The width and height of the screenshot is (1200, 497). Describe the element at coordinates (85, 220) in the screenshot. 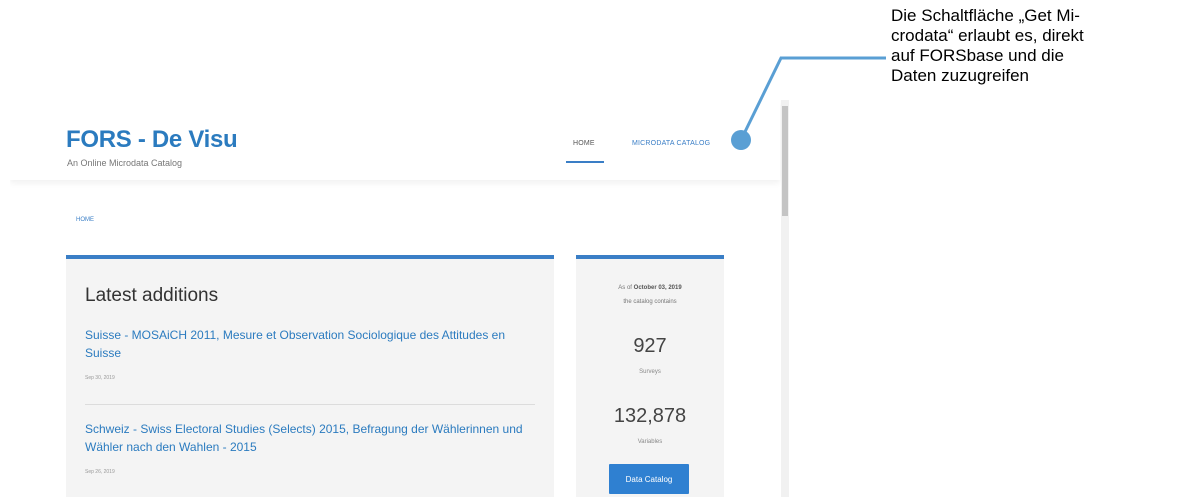

I see `breadcrumb: HOME` at that location.